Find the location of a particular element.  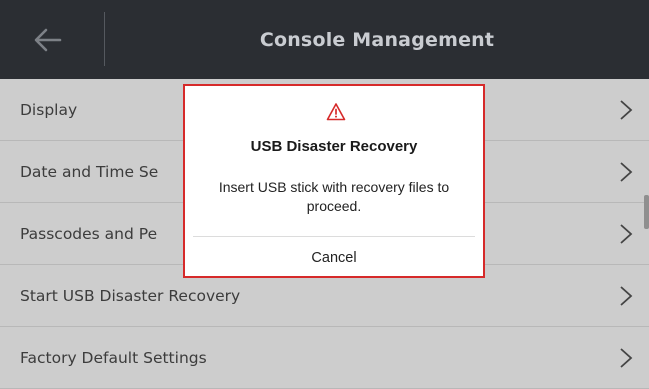

list-item-label: Passcodes and Pe is located at coordinates (89, 233).